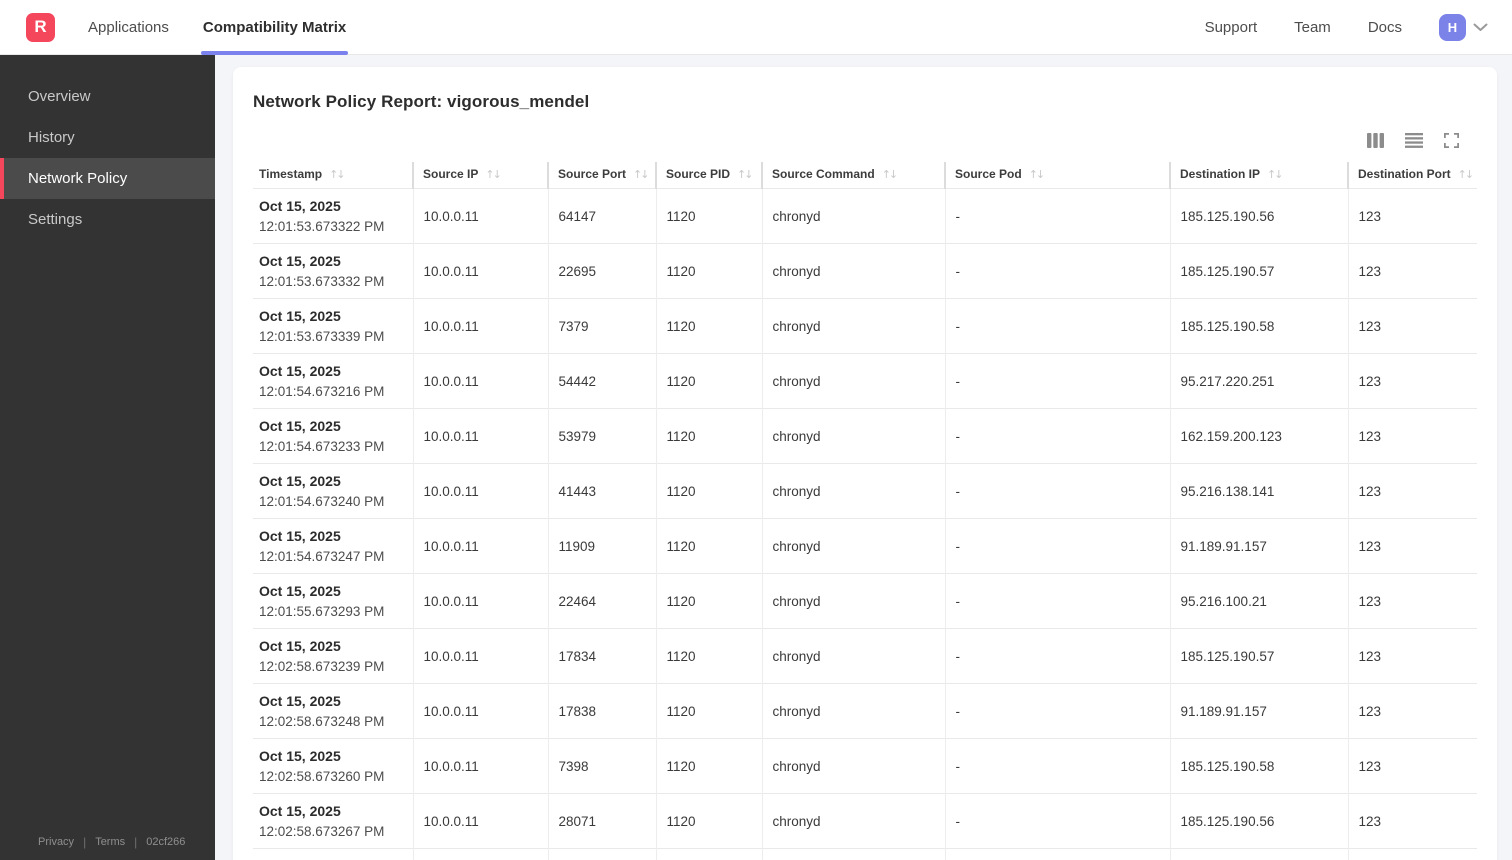  Describe the element at coordinates (107, 178) in the screenshot. I see `sidebar-item-network-policy: Network Policy` at that location.